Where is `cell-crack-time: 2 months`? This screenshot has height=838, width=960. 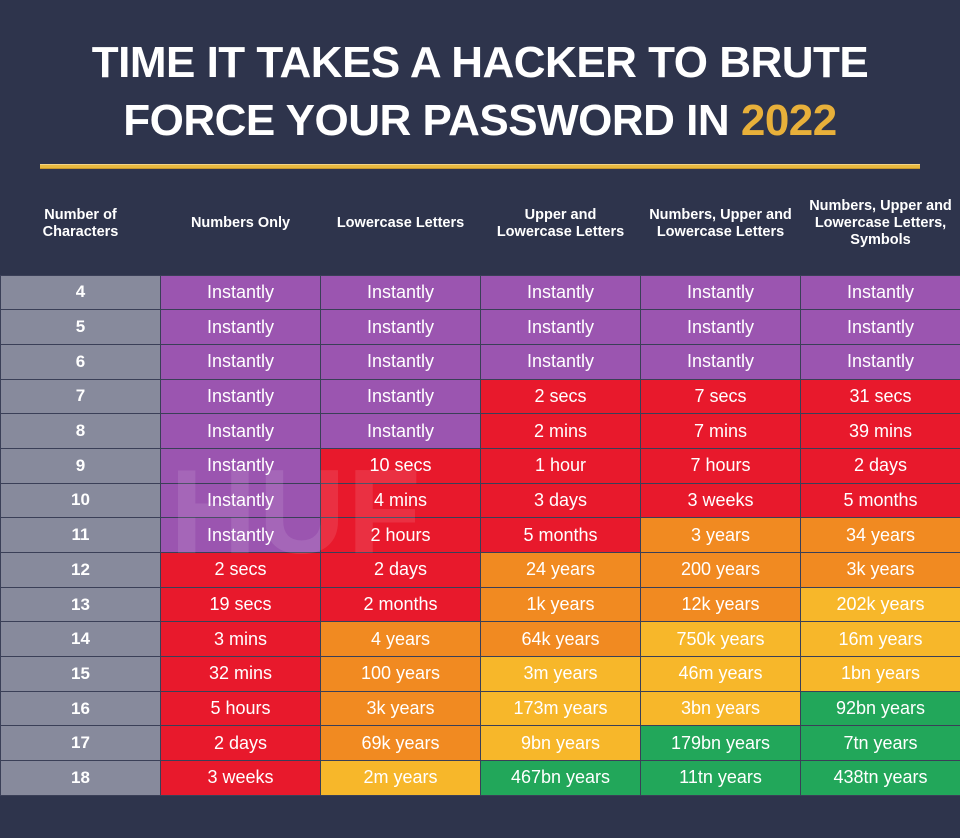 cell-crack-time: 2 months is located at coordinates (400, 604).